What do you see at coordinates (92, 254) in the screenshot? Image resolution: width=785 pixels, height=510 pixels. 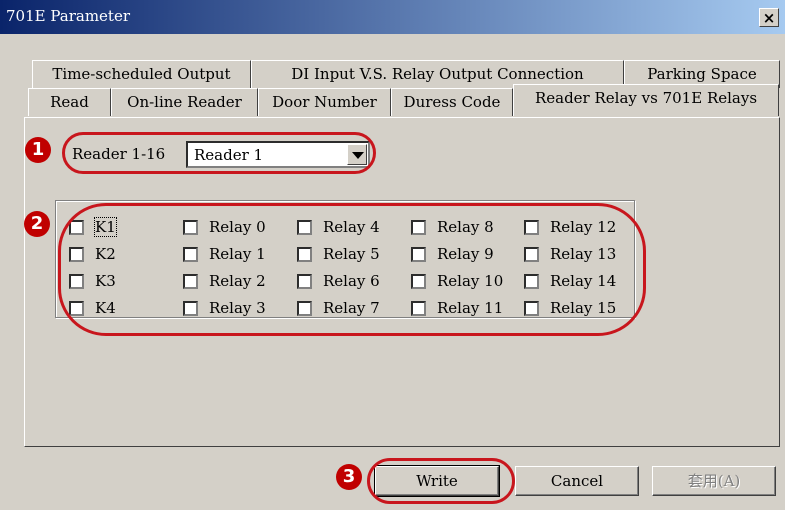 I see `checkbox-k2: K2` at bounding box center [92, 254].